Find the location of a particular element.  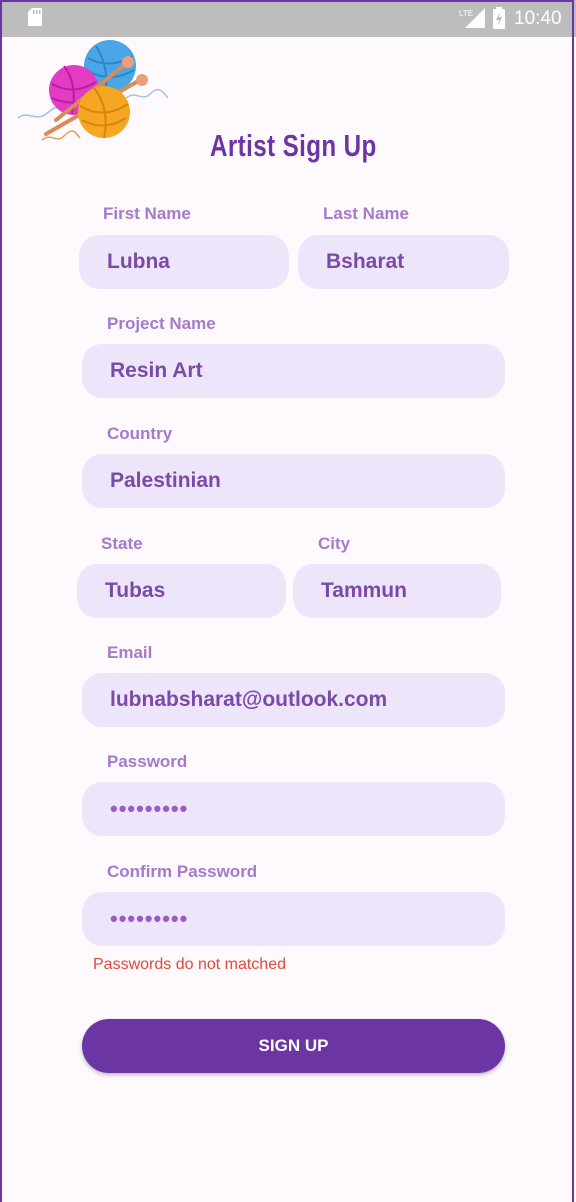

country-label: Country is located at coordinates (140, 433).